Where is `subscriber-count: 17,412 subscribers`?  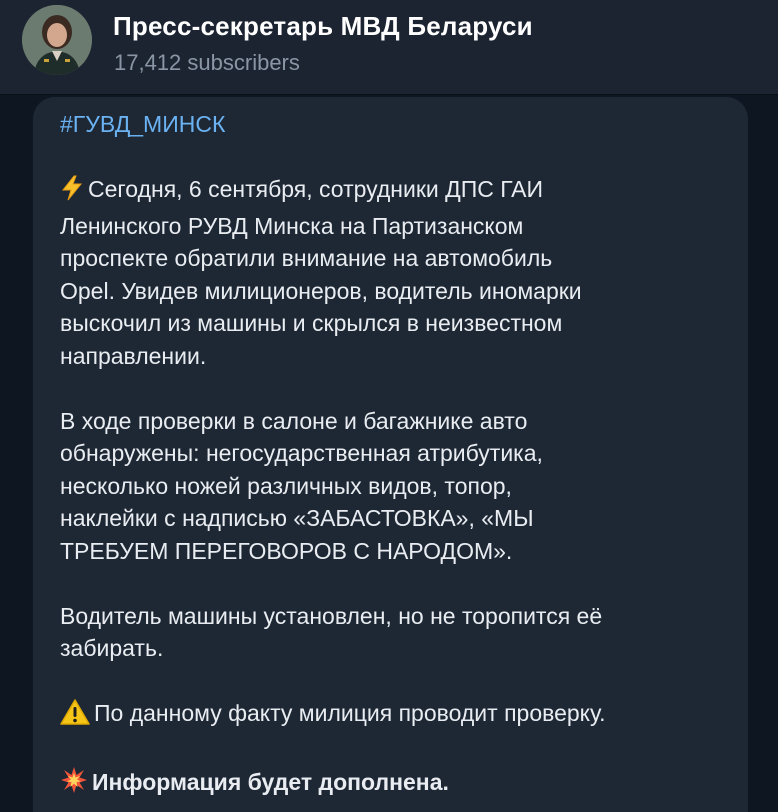
subscriber-count: 17,412 subscribers is located at coordinates (207, 62).